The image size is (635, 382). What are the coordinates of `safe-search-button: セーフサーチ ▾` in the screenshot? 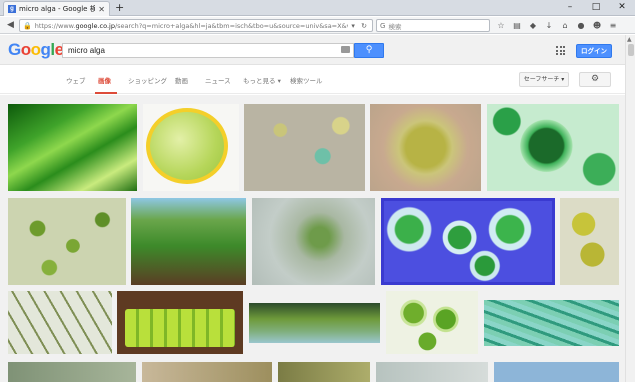 It's located at (544, 79).